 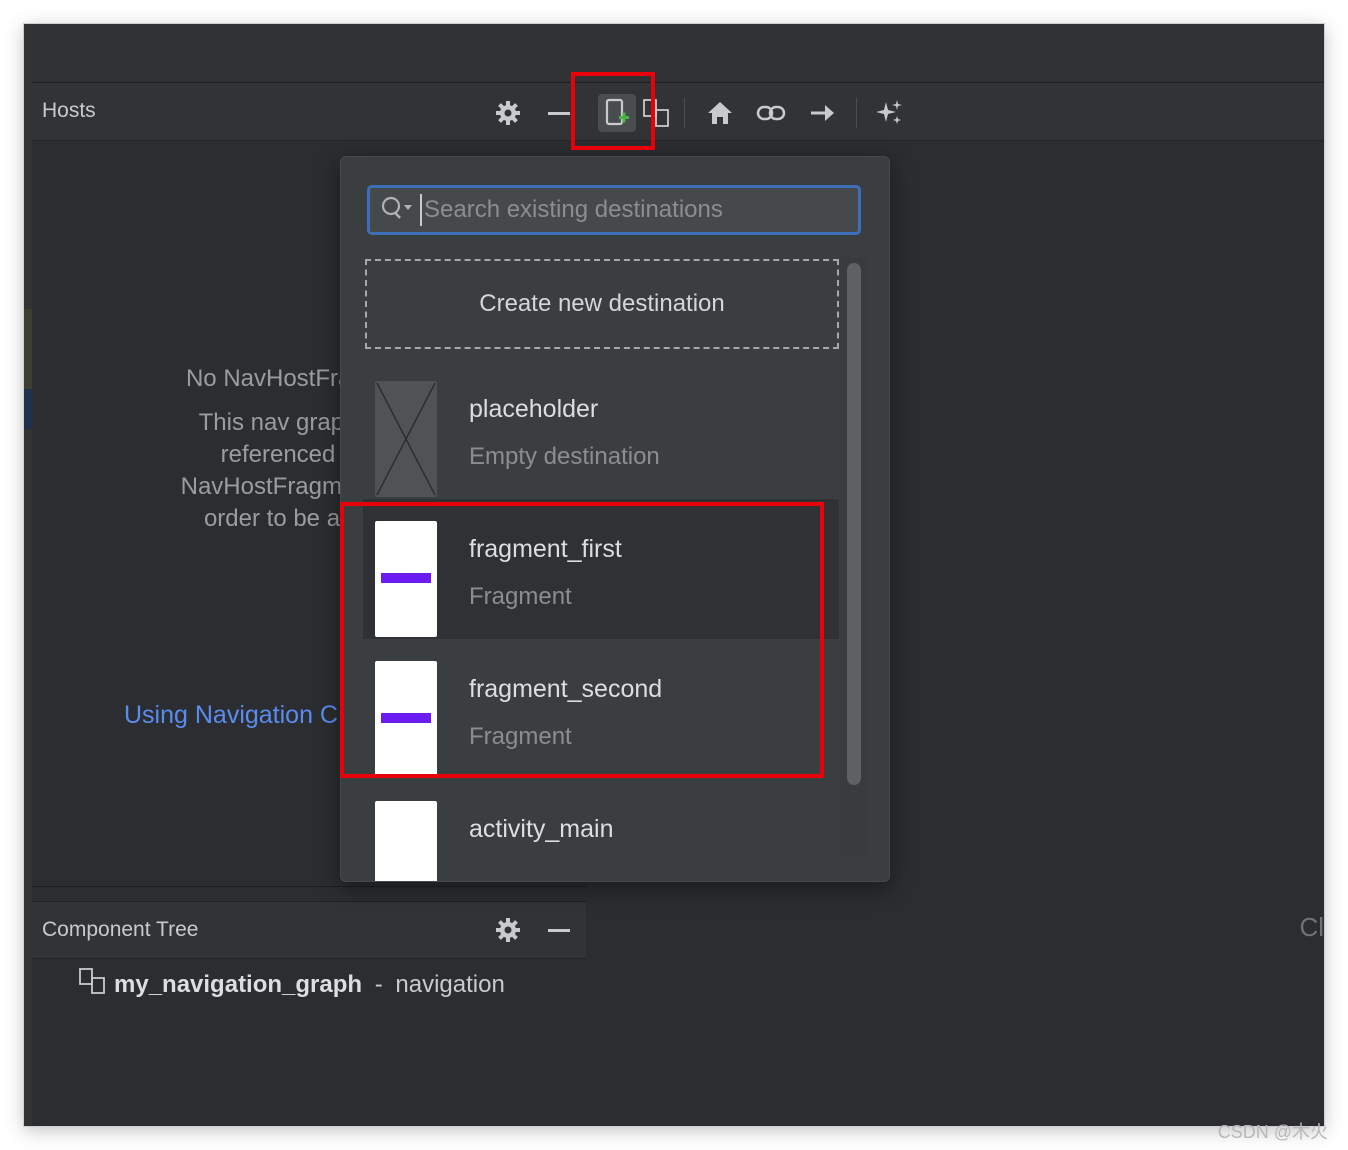 I want to click on scrollbar-thumb, so click(x=854, y=524).